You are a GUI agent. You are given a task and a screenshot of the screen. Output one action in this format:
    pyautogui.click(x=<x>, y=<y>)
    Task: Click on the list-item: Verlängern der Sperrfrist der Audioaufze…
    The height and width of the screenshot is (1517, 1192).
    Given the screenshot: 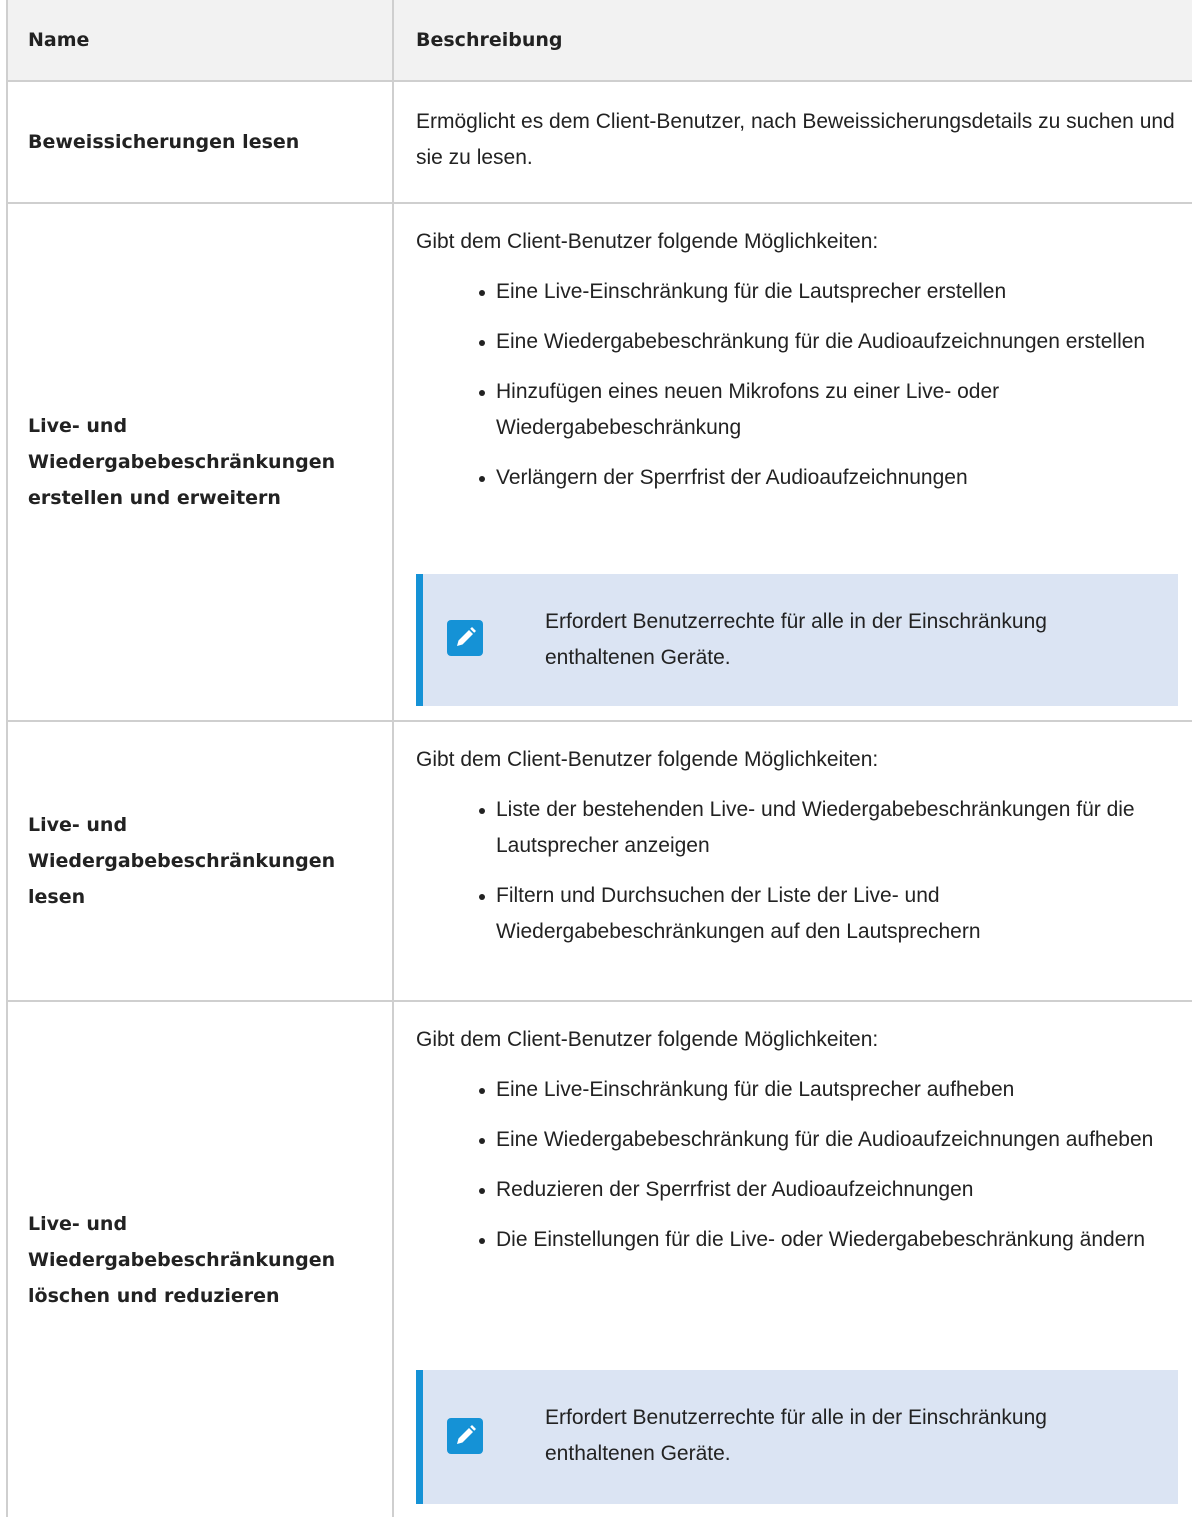 What is the action you would take?
    pyautogui.click(x=797, y=478)
    